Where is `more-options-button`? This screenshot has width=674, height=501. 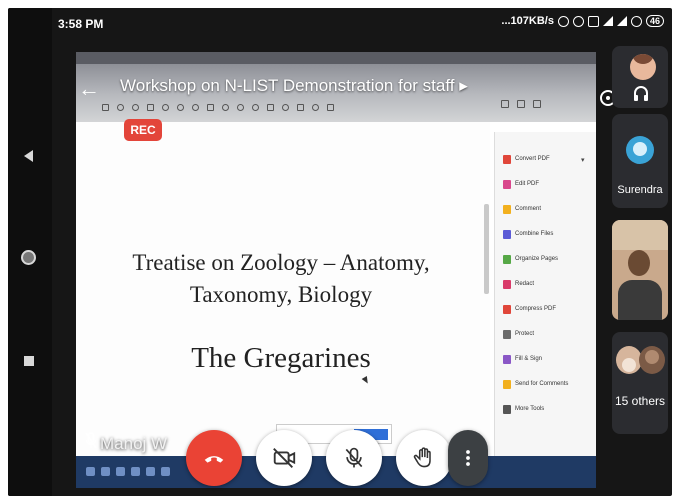
more-options-button is located at coordinates (468, 458).